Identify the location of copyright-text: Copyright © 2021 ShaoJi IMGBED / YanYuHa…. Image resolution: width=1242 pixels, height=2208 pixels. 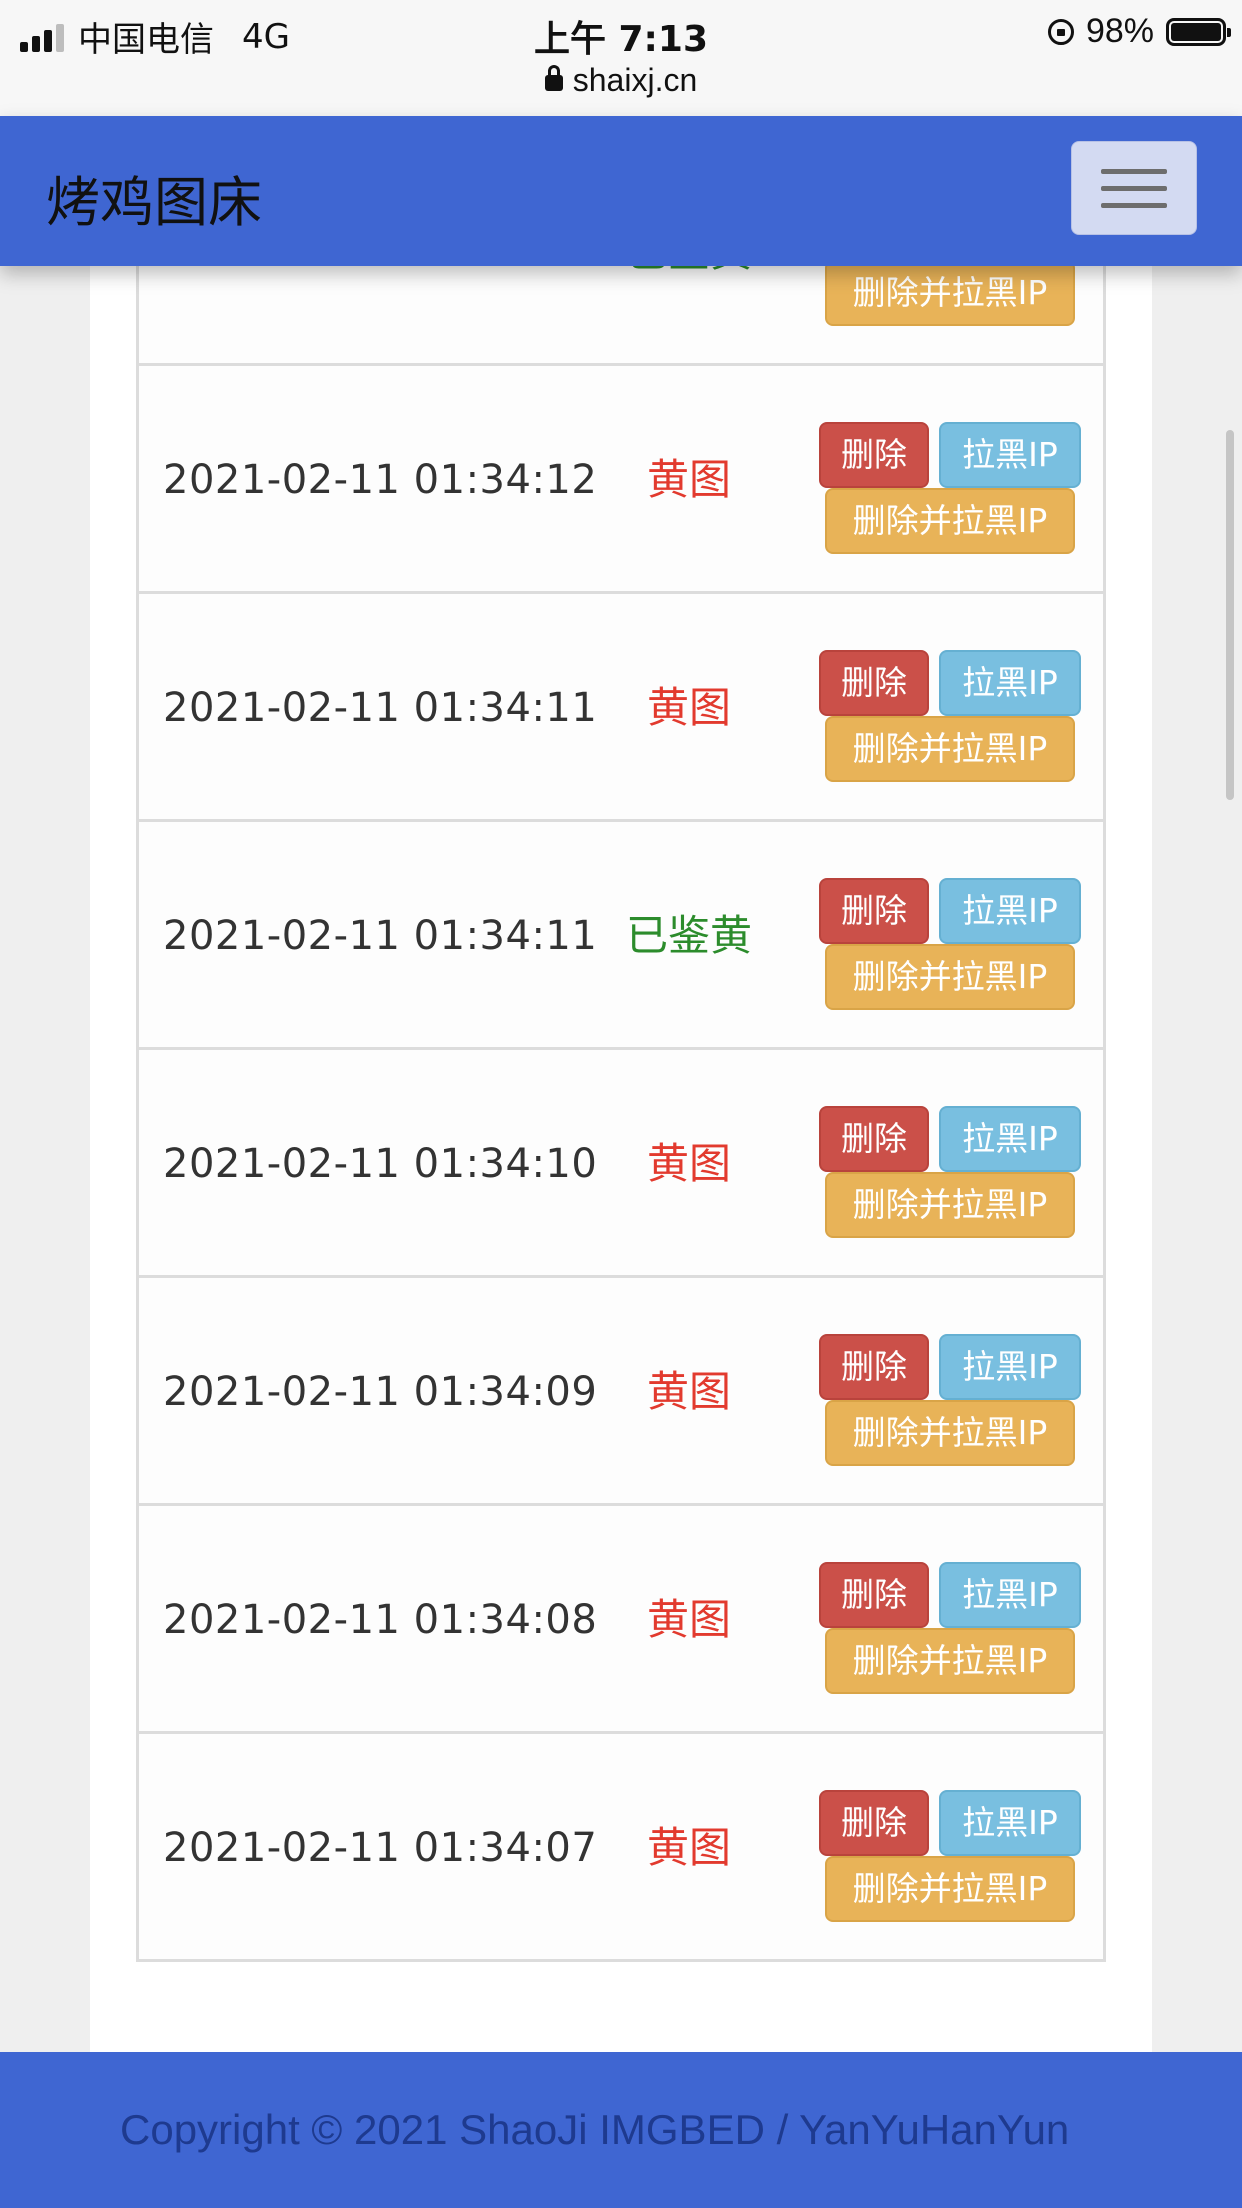
(595, 2129).